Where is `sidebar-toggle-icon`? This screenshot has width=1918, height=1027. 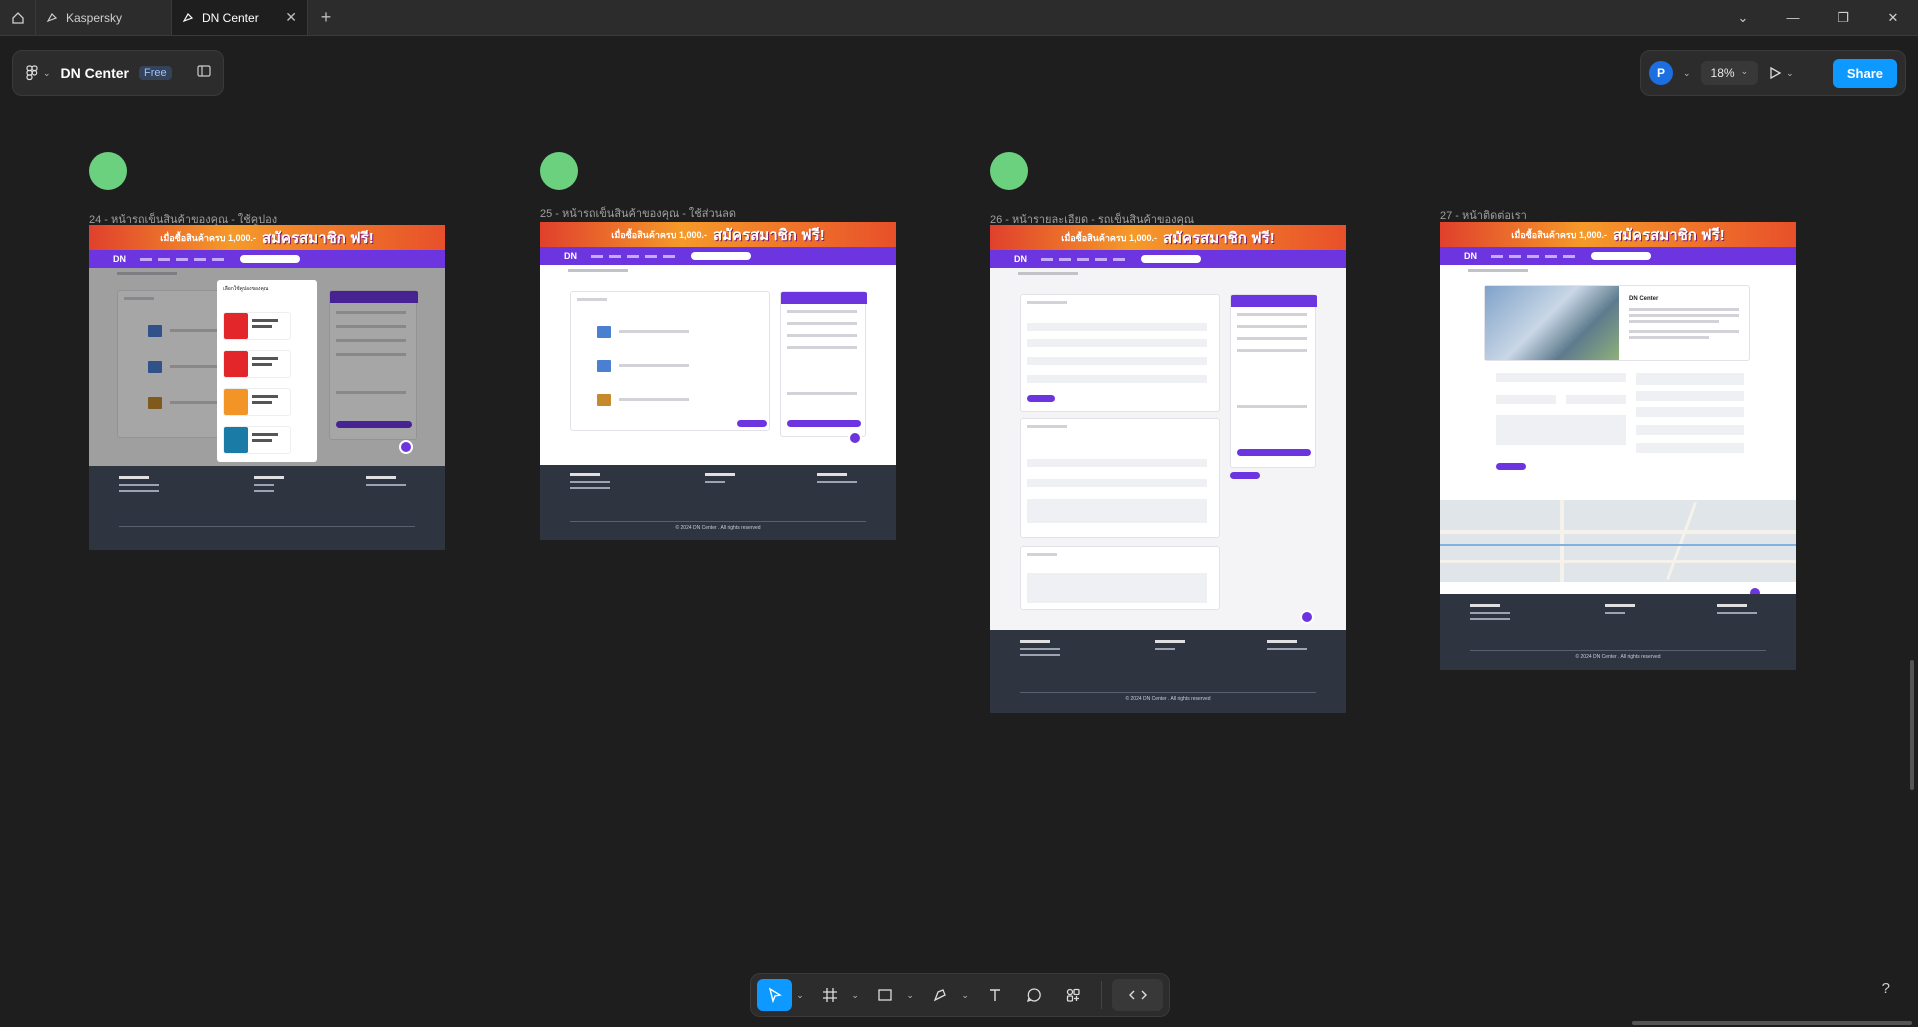 sidebar-toggle-icon is located at coordinates (204, 73).